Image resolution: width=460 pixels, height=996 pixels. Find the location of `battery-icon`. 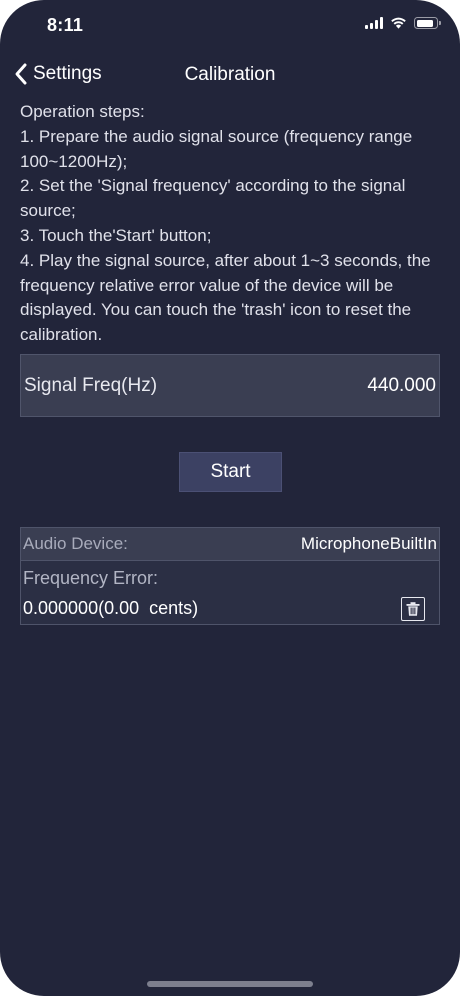

battery-icon is located at coordinates (427, 23).